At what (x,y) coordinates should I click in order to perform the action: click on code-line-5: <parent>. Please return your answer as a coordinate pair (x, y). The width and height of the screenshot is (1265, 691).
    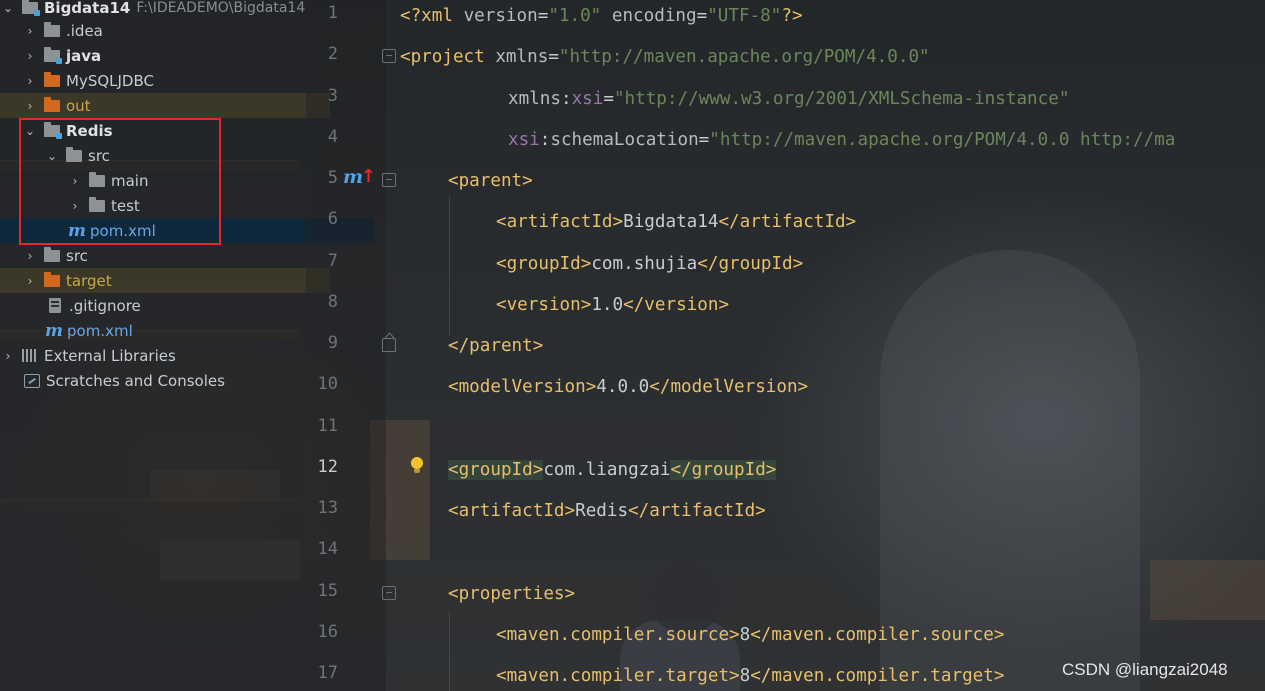
    Looking at the image, I should click on (490, 181).